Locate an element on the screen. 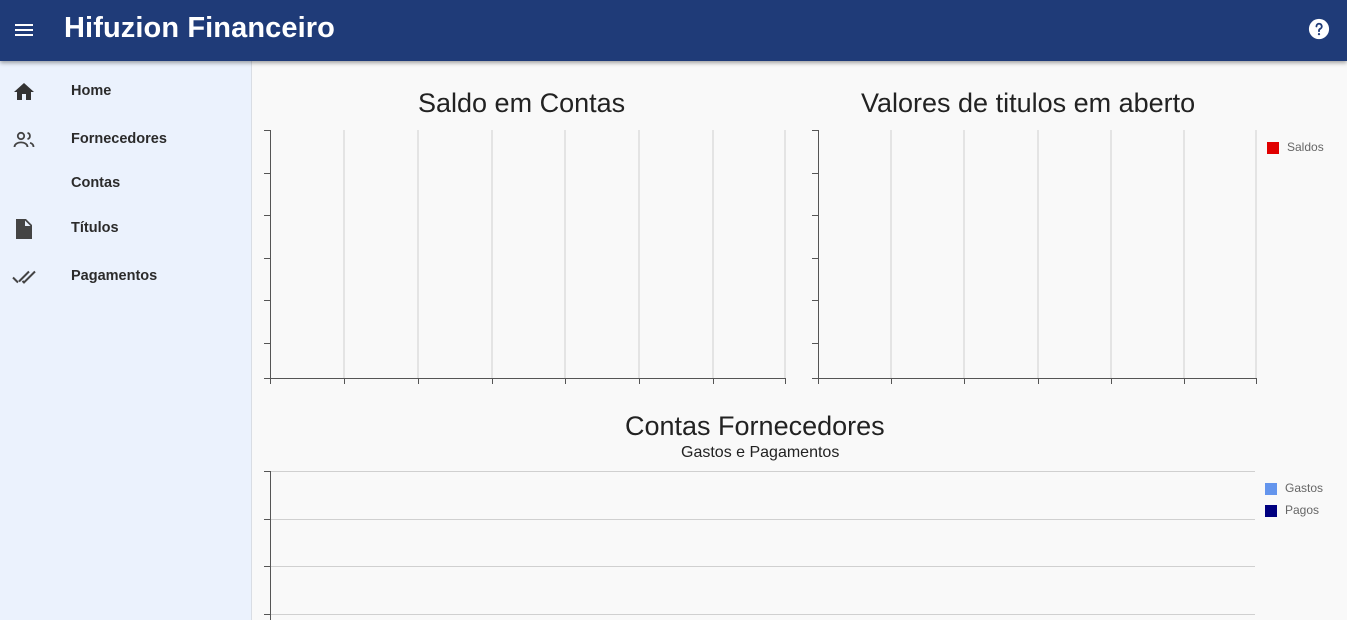 Image resolution: width=1347 pixels, height=620 pixels. chart-title-fornecedores: Contas Fornecedores is located at coordinates (755, 426).